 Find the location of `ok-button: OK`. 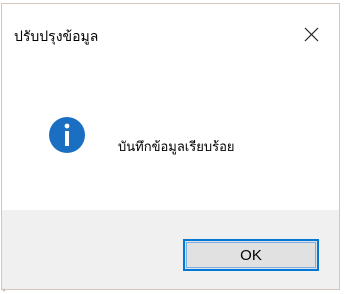

ok-button: OK is located at coordinates (251, 255).